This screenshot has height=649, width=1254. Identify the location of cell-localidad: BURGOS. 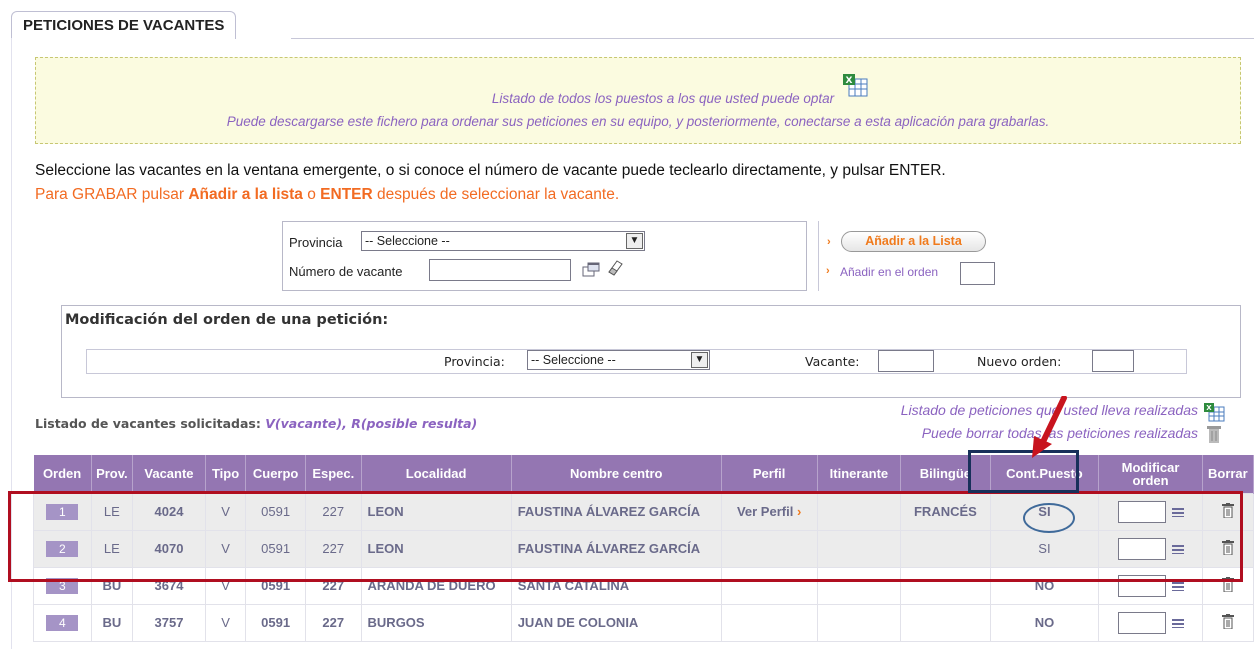
(436, 622).